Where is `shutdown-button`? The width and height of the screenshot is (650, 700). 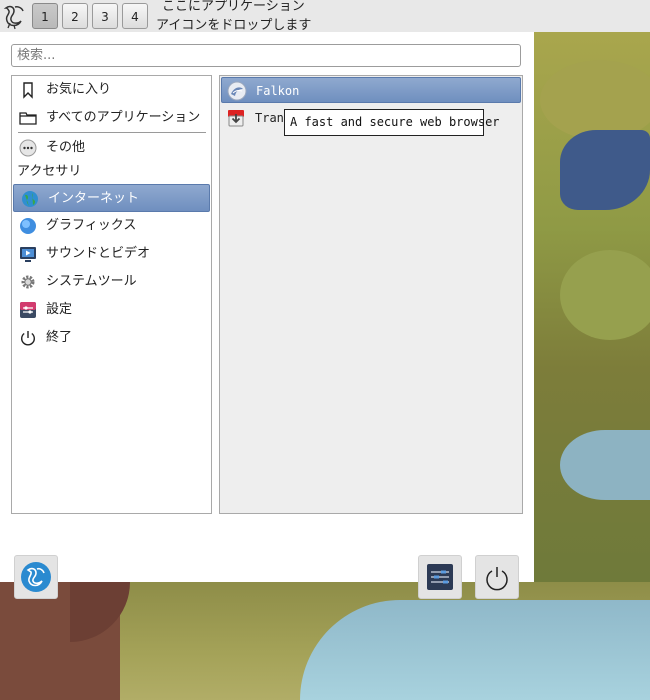
shutdown-button is located at coordinates (497, 577).